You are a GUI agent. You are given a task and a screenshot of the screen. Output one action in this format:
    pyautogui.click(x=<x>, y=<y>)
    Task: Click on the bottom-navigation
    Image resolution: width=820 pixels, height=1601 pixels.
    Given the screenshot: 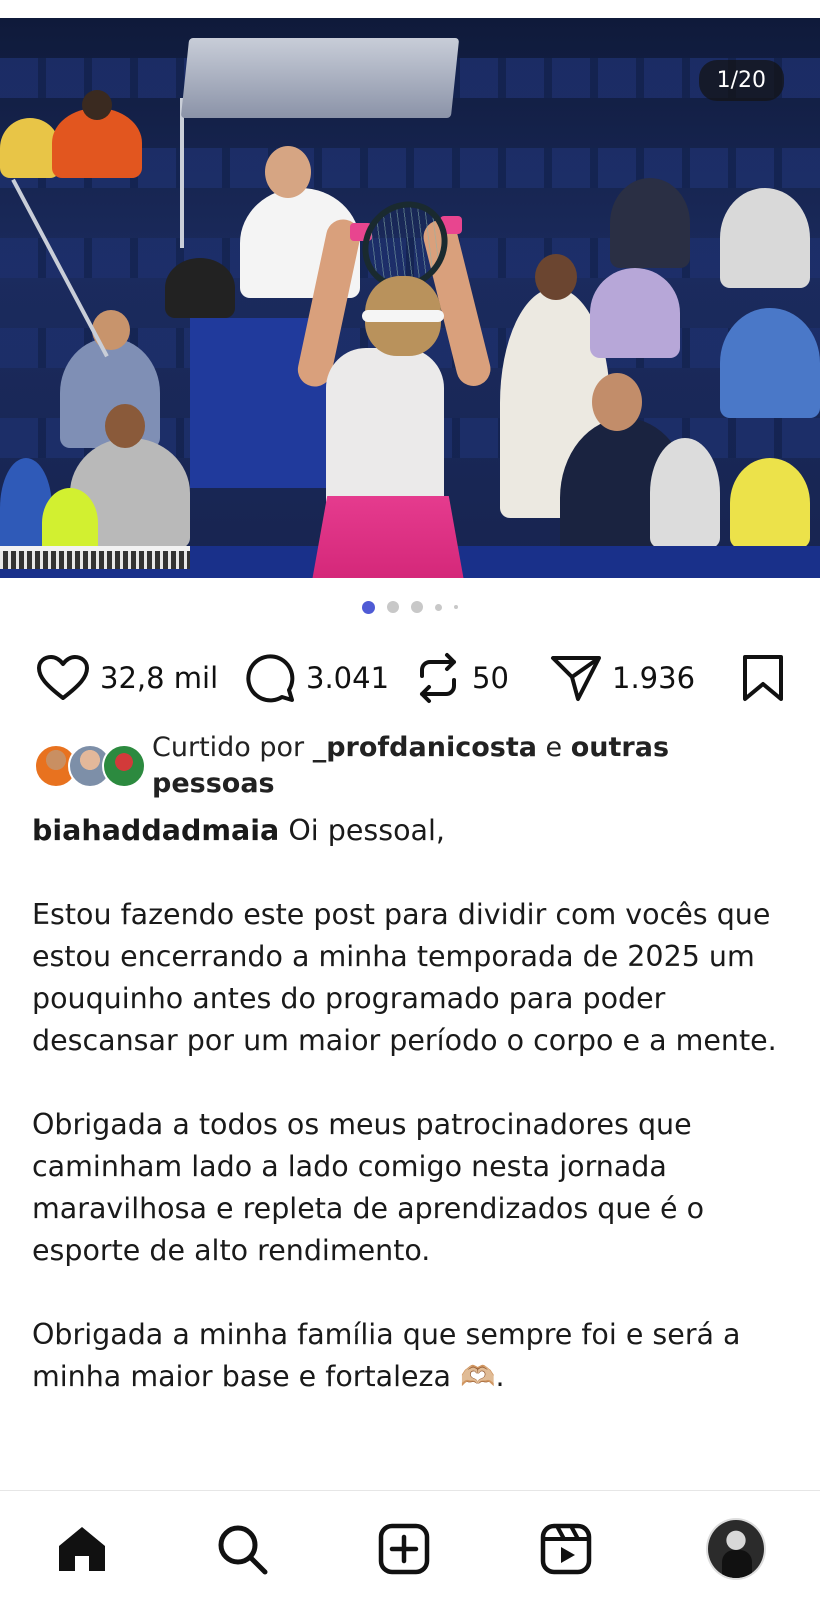 What is the action you would take?
    pyautogui.click(x=410, y=1545)
    